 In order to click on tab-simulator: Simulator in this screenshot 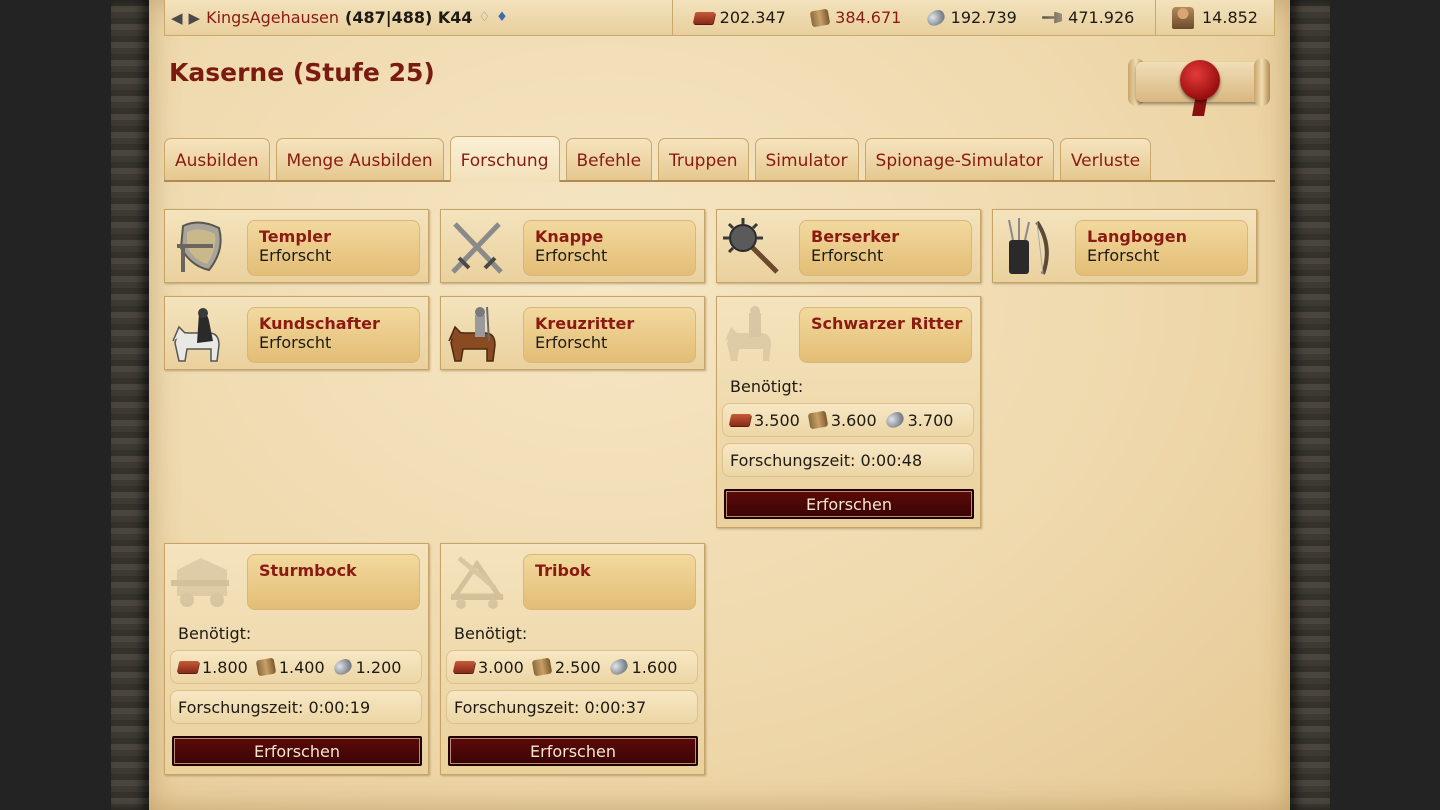, I will do `click(806, 159)`.